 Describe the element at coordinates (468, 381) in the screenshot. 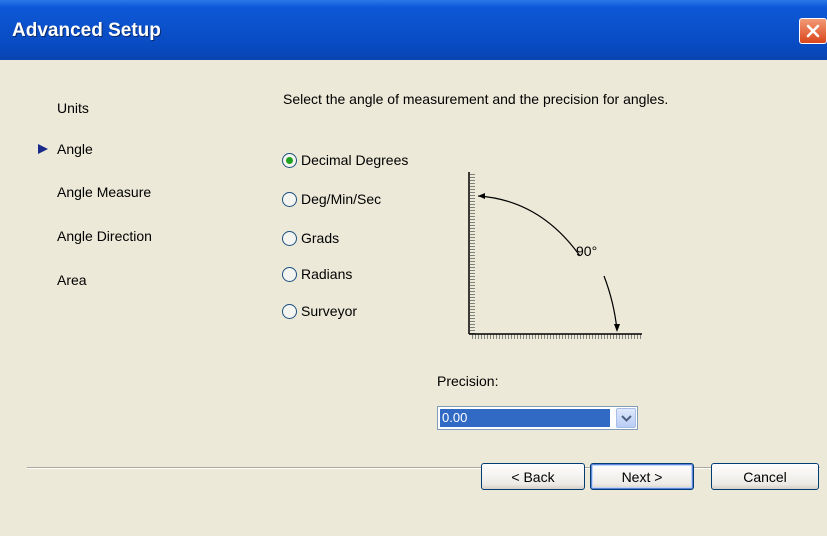

I see `precision-label: Precision:` at that location.